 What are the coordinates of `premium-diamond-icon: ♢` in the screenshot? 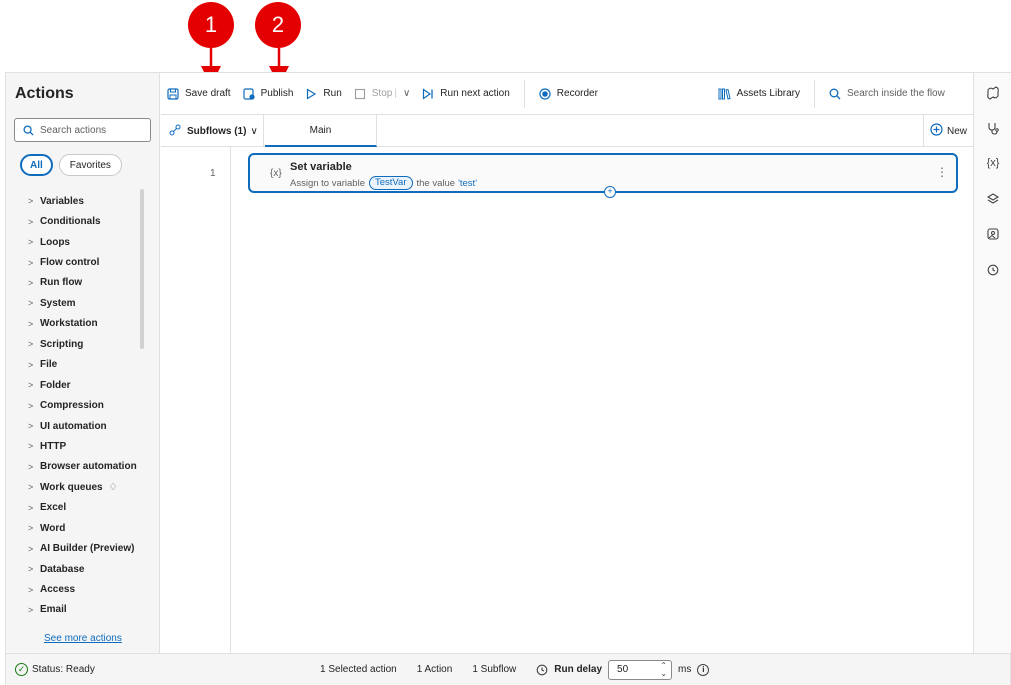 It's located at (113, 487).